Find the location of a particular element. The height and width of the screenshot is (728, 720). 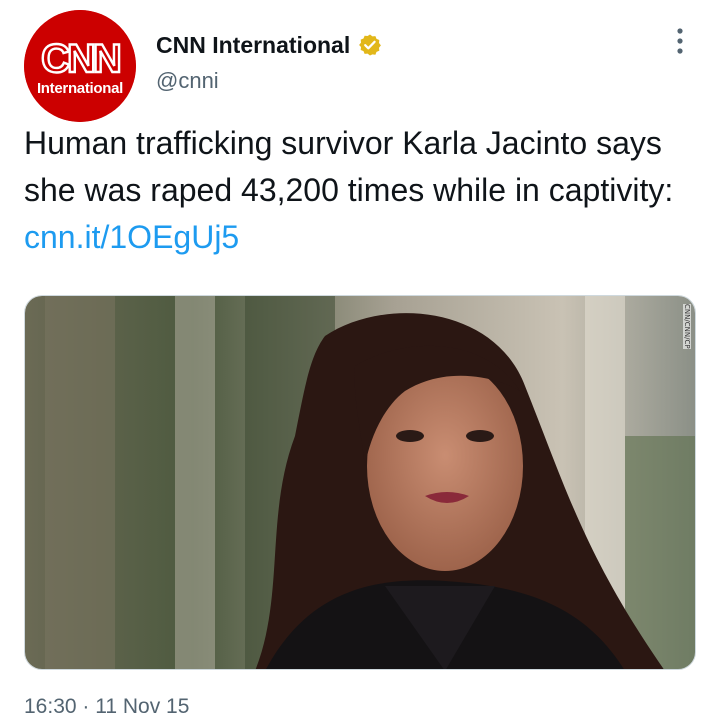

display-name: CNN International is located at coordinates (253, 45).